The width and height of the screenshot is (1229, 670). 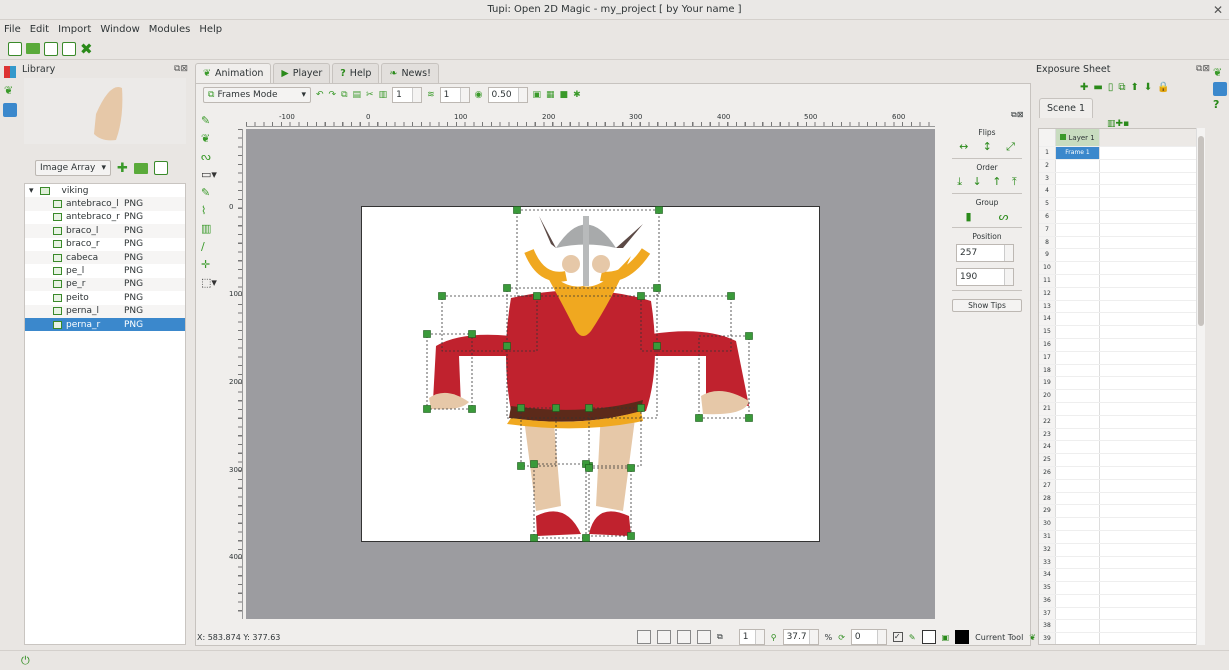 I want to click on sheet-row: 16, so click(x=1121, y=345).